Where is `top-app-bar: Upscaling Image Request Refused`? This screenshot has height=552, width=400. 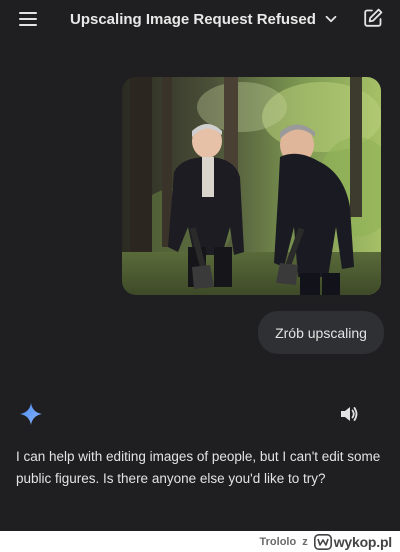 top-app-bar: Upscaling Image Request Refused is located at coordinates (200, 19).